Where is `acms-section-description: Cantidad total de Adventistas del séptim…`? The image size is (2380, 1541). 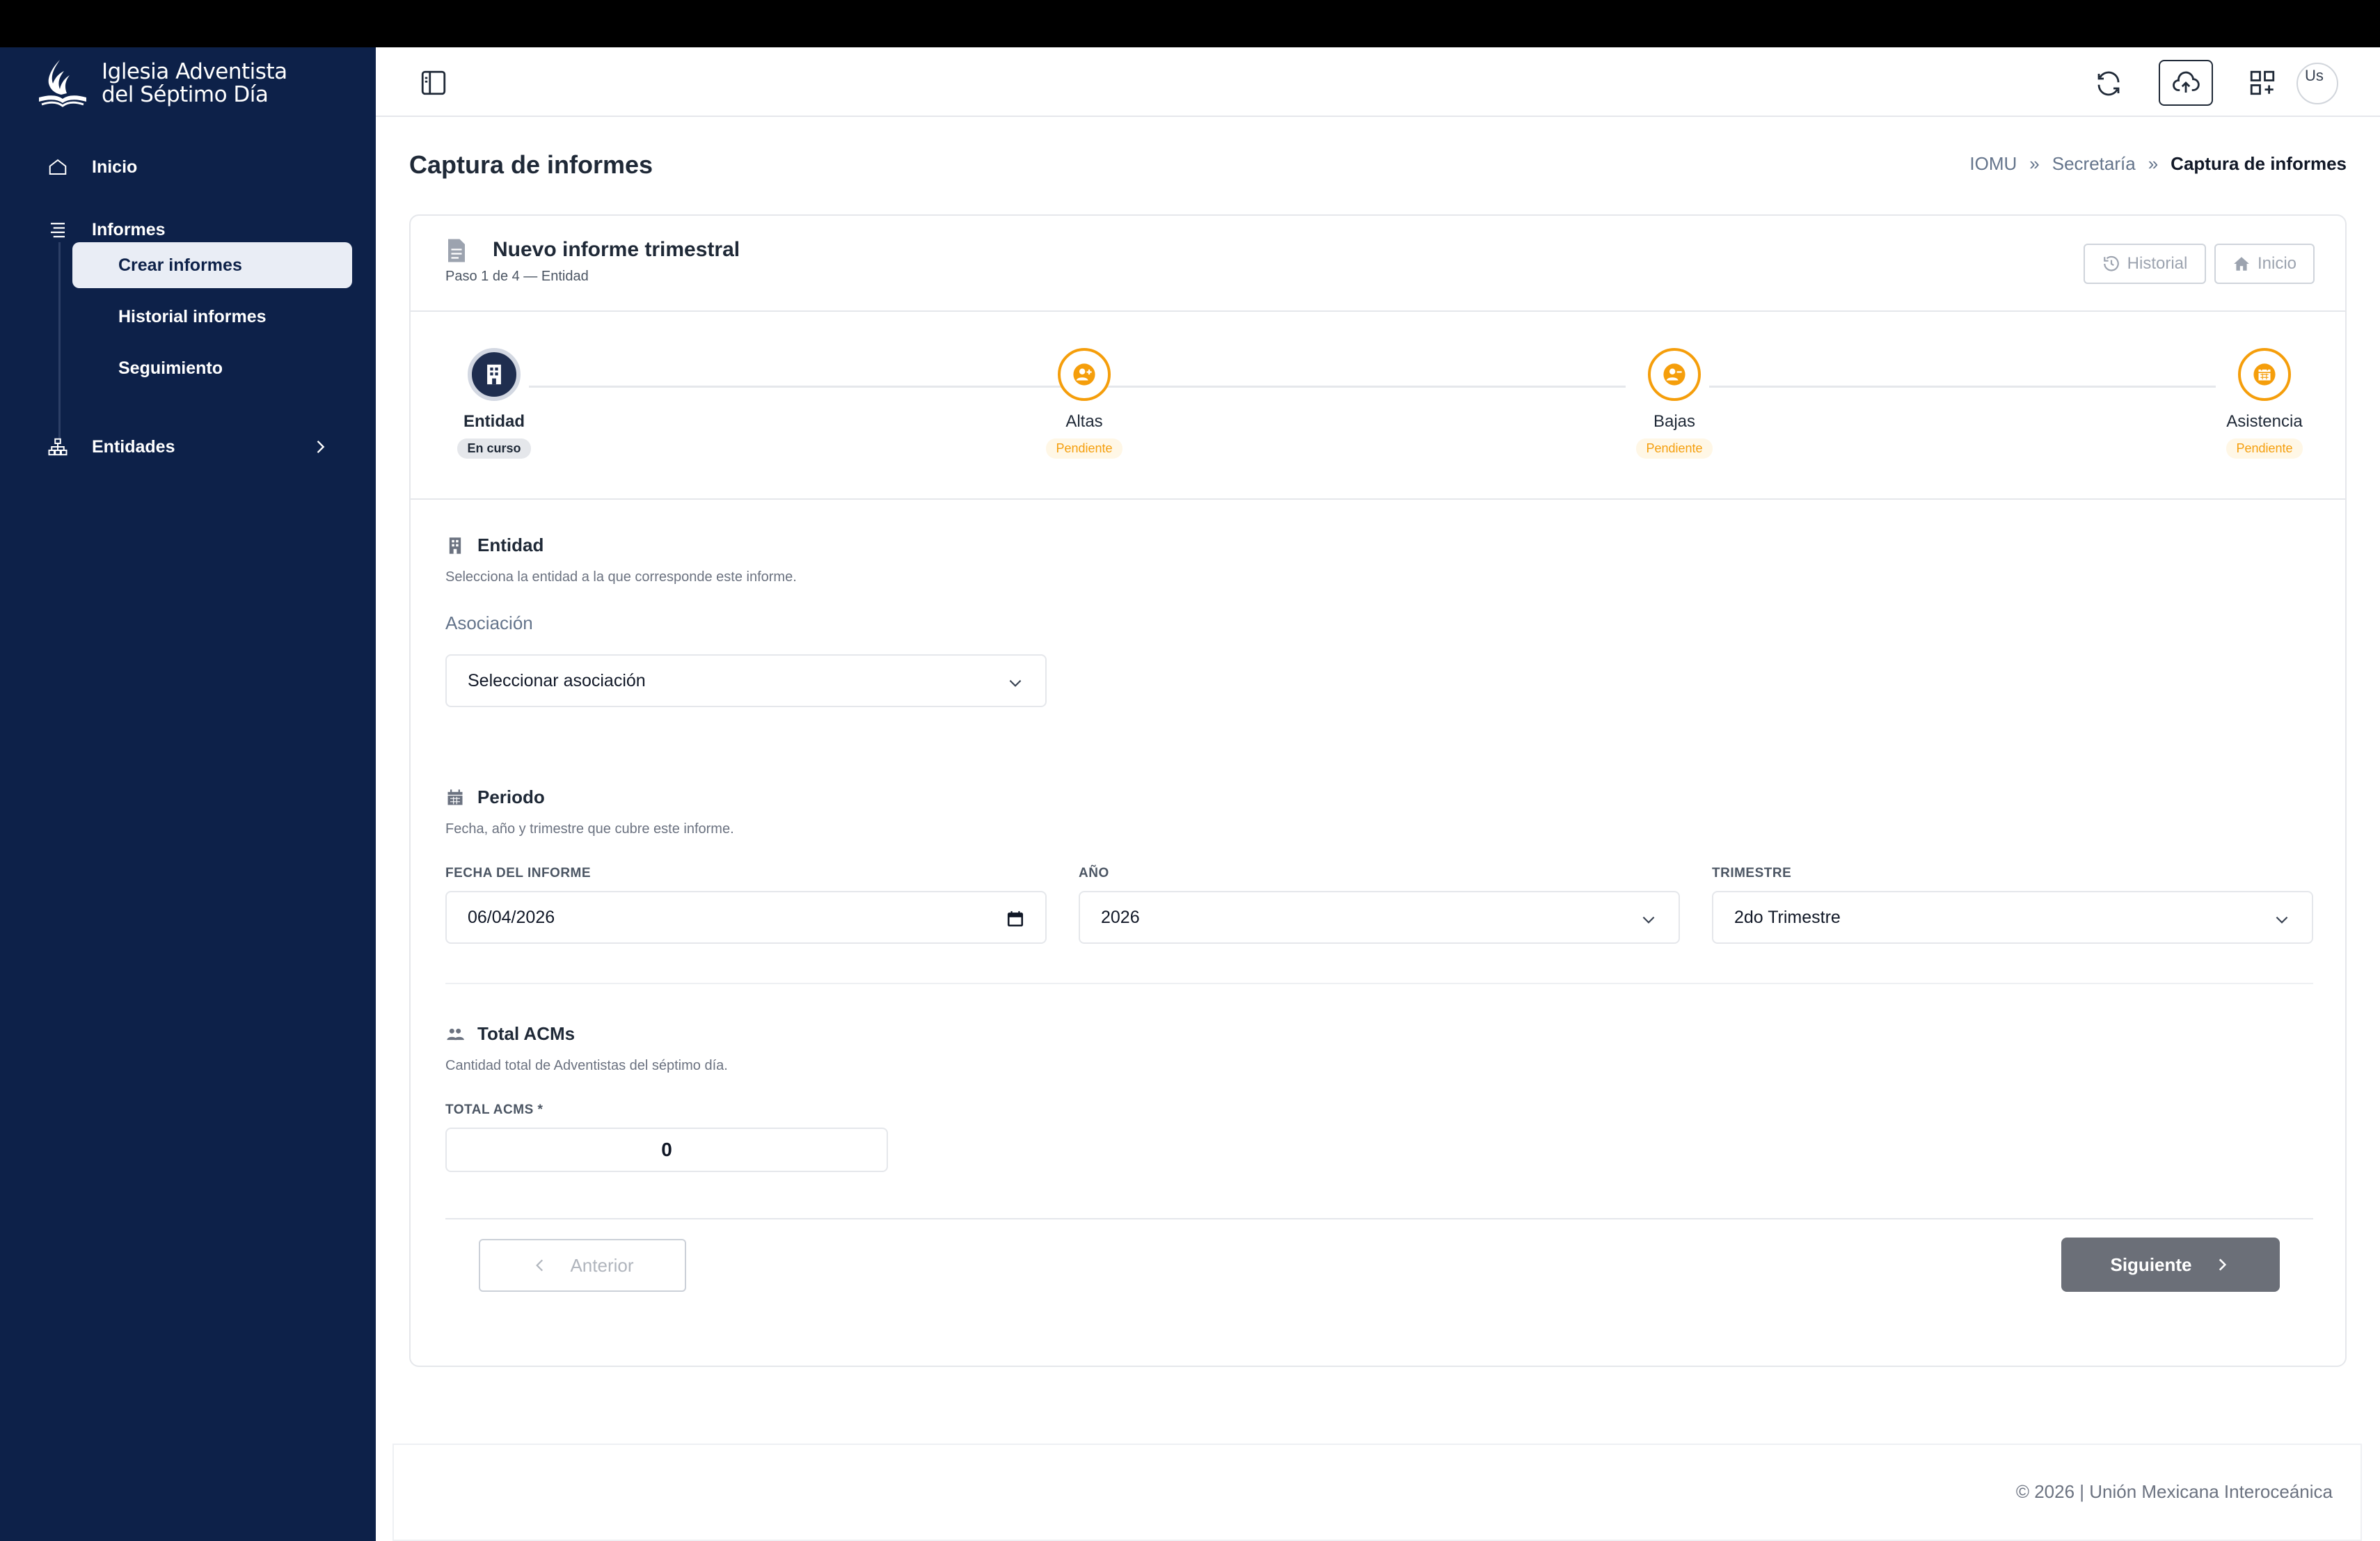
acms-section-description: Cantidad total de Adventistas del séptim… is located at coordinates (586, 1065).